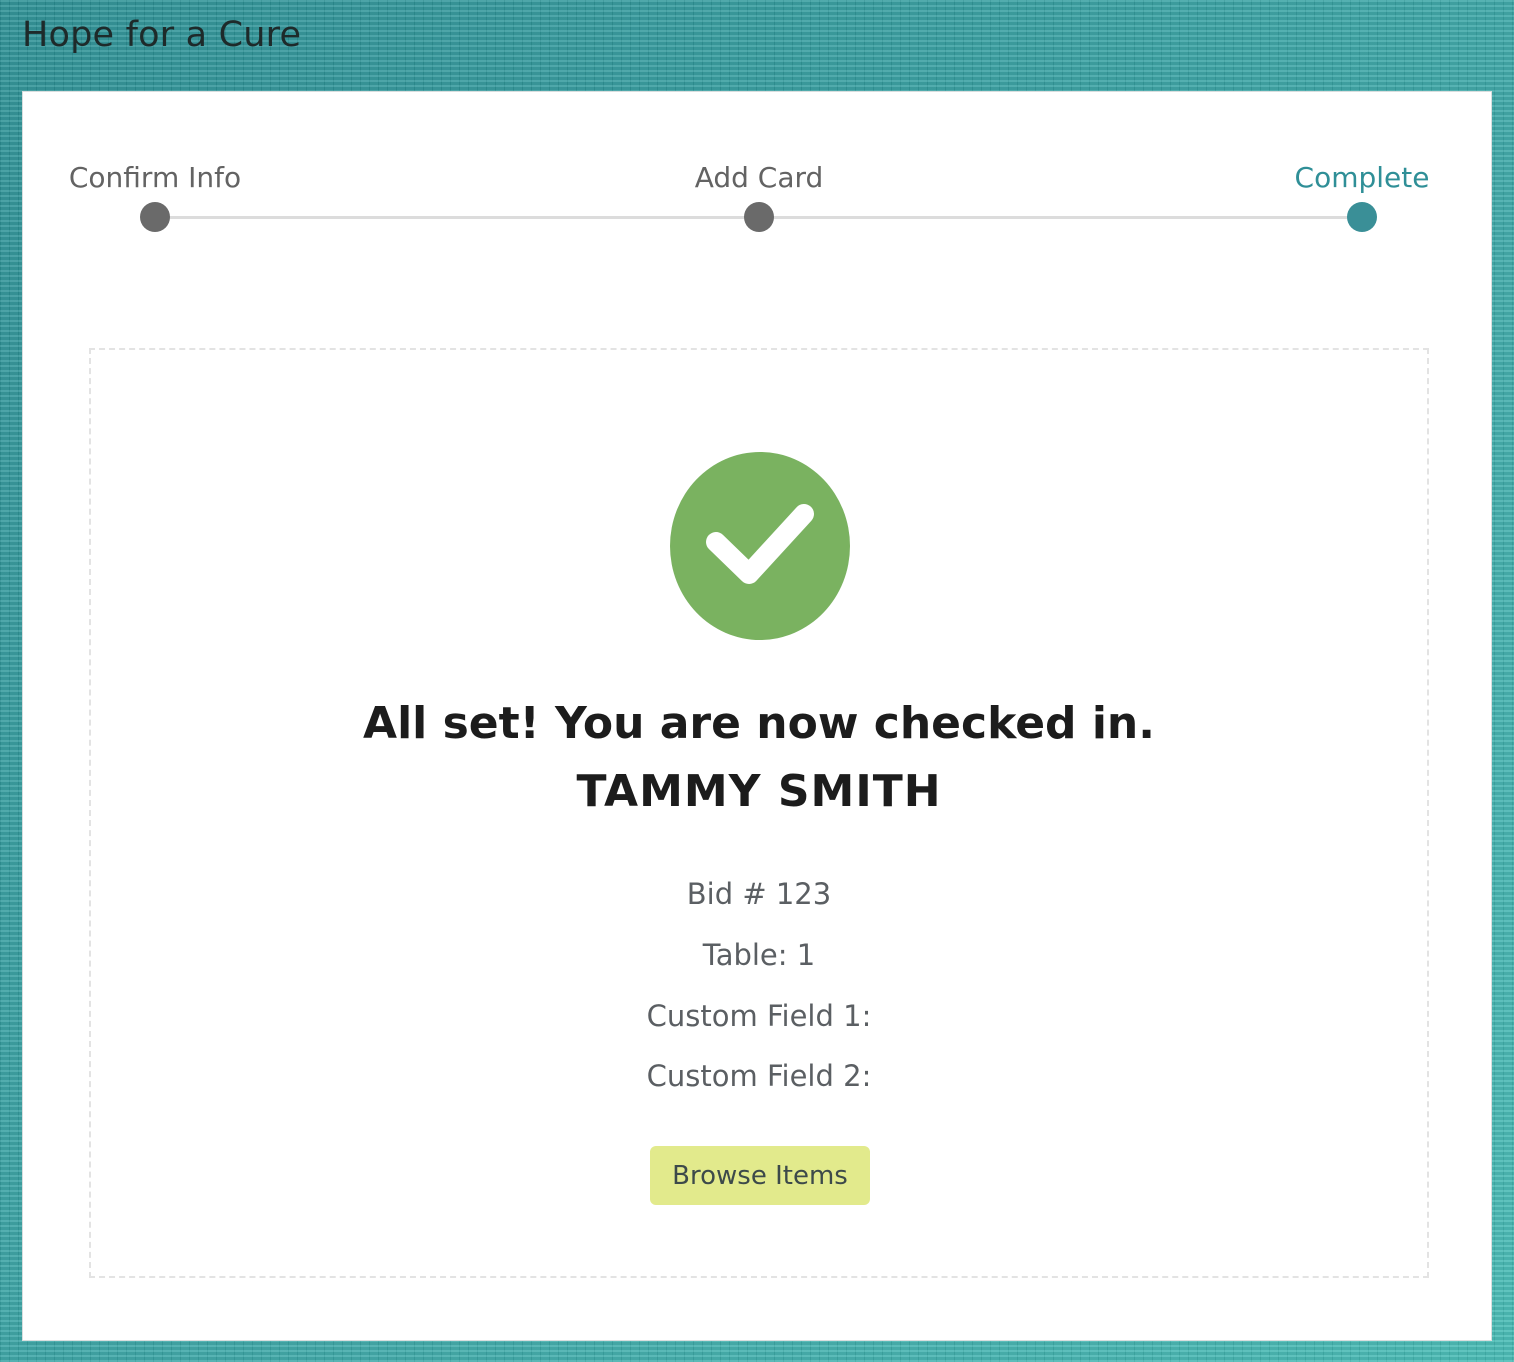  What do you see at coordinates (759, 723) in the screenshot?
I see `success-headline: All set! You are now checked in.` at bounding box center [759, 723].